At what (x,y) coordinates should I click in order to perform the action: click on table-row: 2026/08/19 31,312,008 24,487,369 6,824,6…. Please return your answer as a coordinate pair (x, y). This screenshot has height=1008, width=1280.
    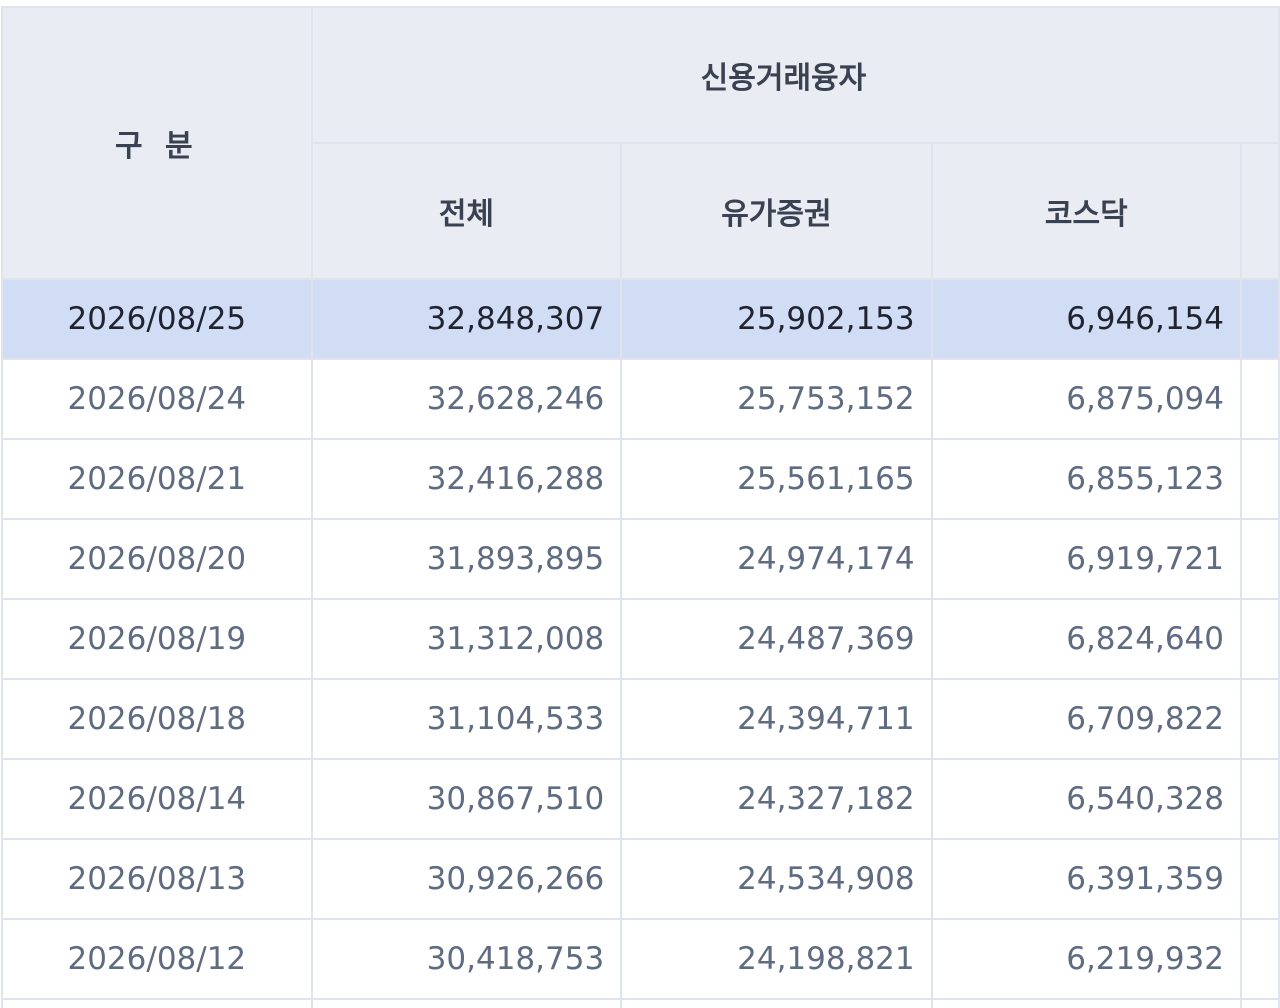
    Looking at the image, I should click on (640, 639).